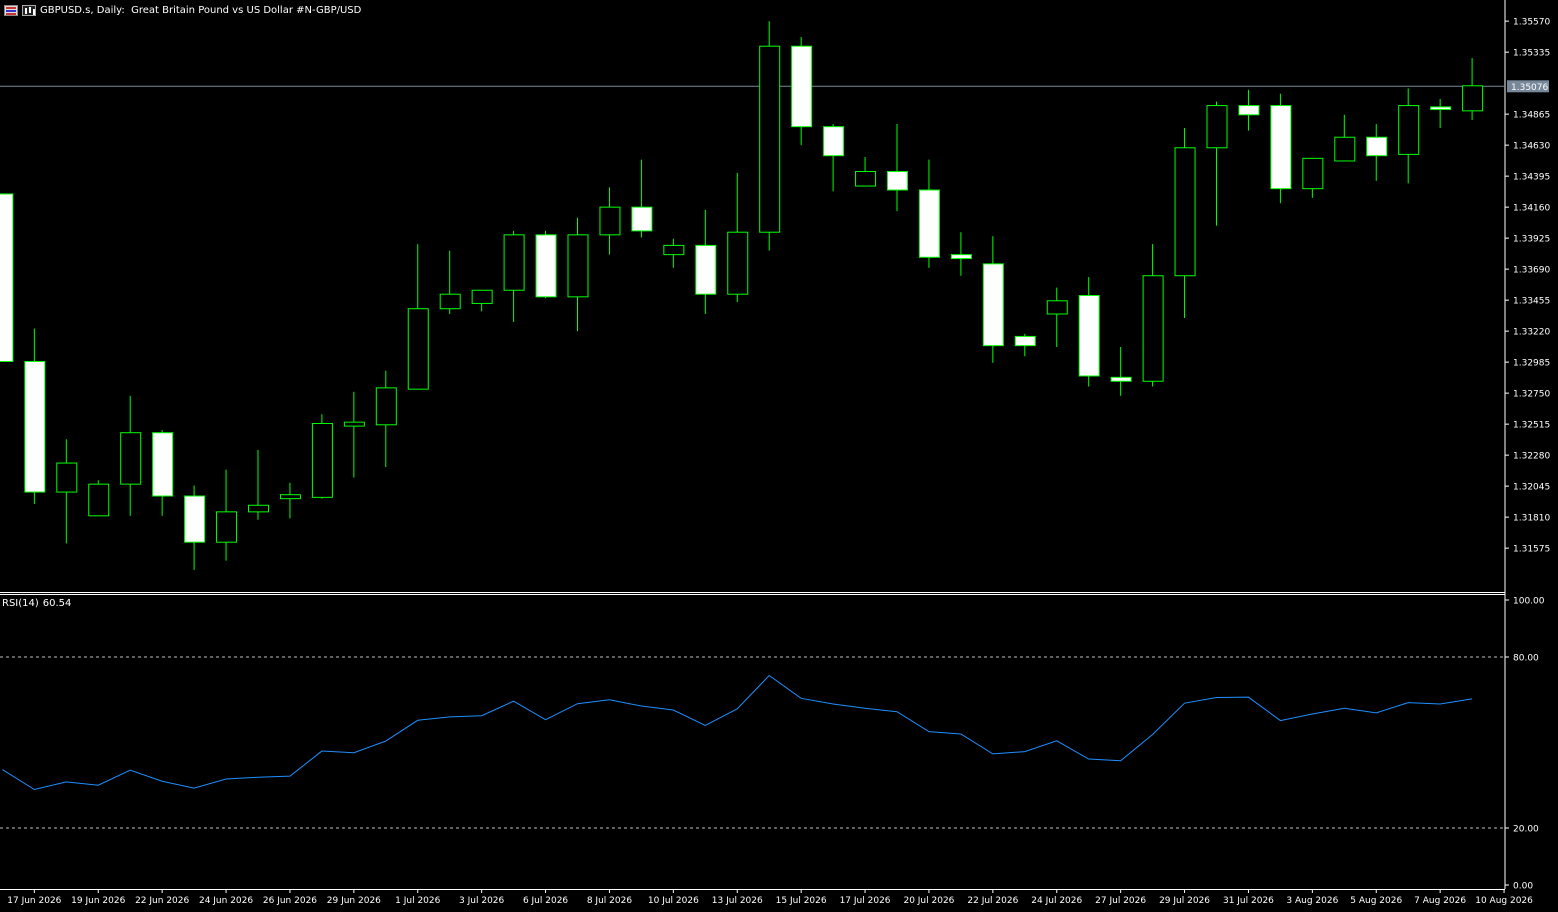 Image resolution: width=1558 pixels, height=912 pixels. What do you see at coordinates (673, 901) in the screenshot?
I see `date-label: 10 Jul 2026` at bounding box center [673, 901].